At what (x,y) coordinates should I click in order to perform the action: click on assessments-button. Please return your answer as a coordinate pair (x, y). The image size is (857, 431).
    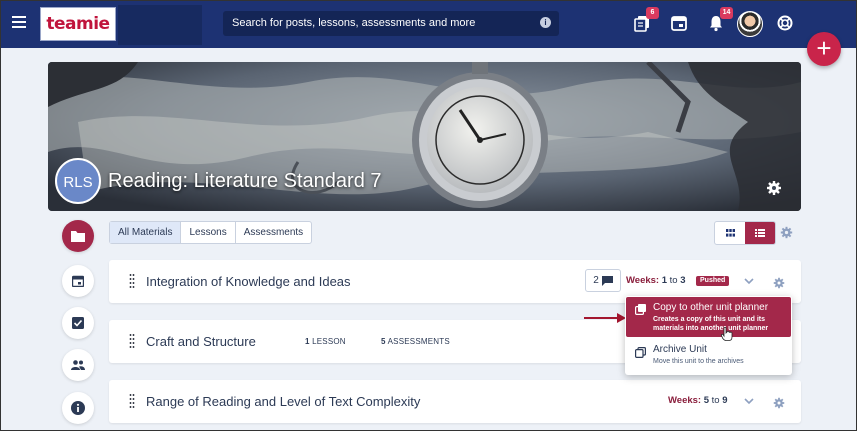
    Looking at the image, I should click on (78, 323).